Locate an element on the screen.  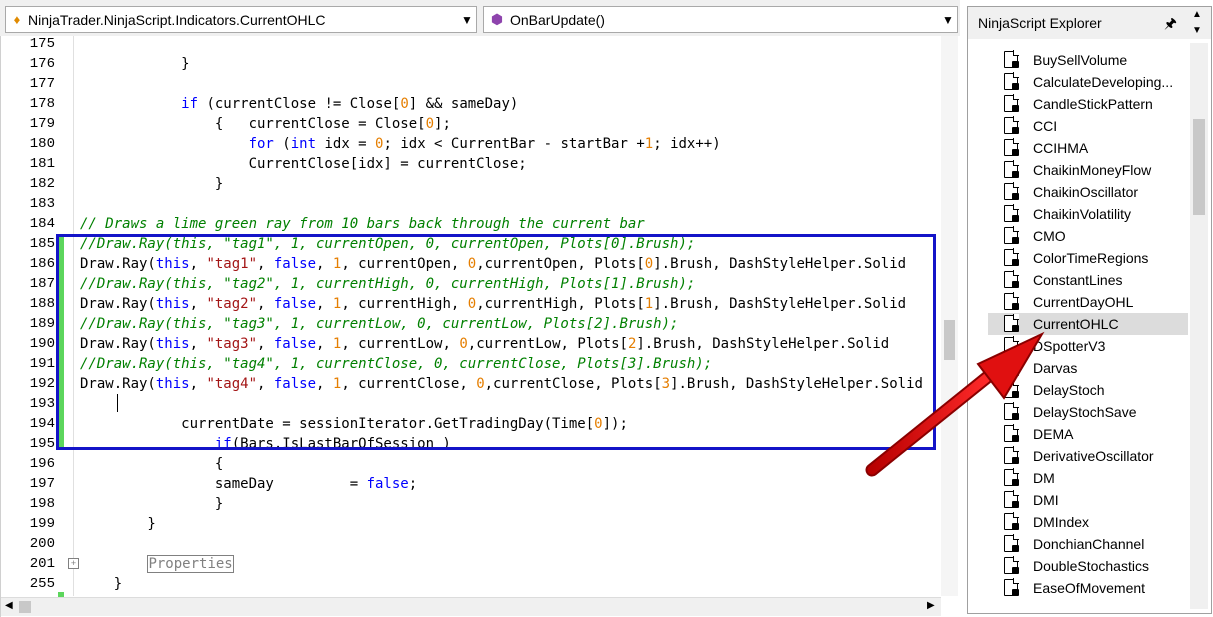
explorer-item-label: DMI is located at coordinates (1046, 500).